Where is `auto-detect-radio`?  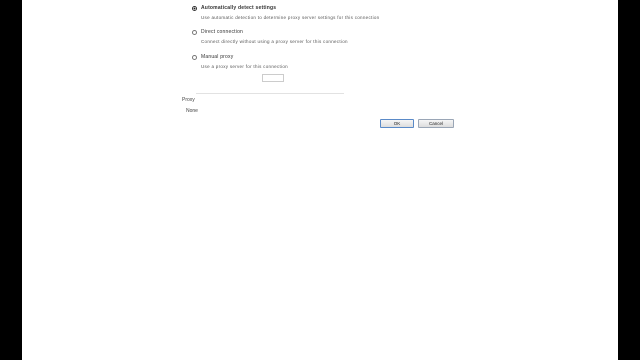
auto-detect-radio is located at coordinates (194, 8).